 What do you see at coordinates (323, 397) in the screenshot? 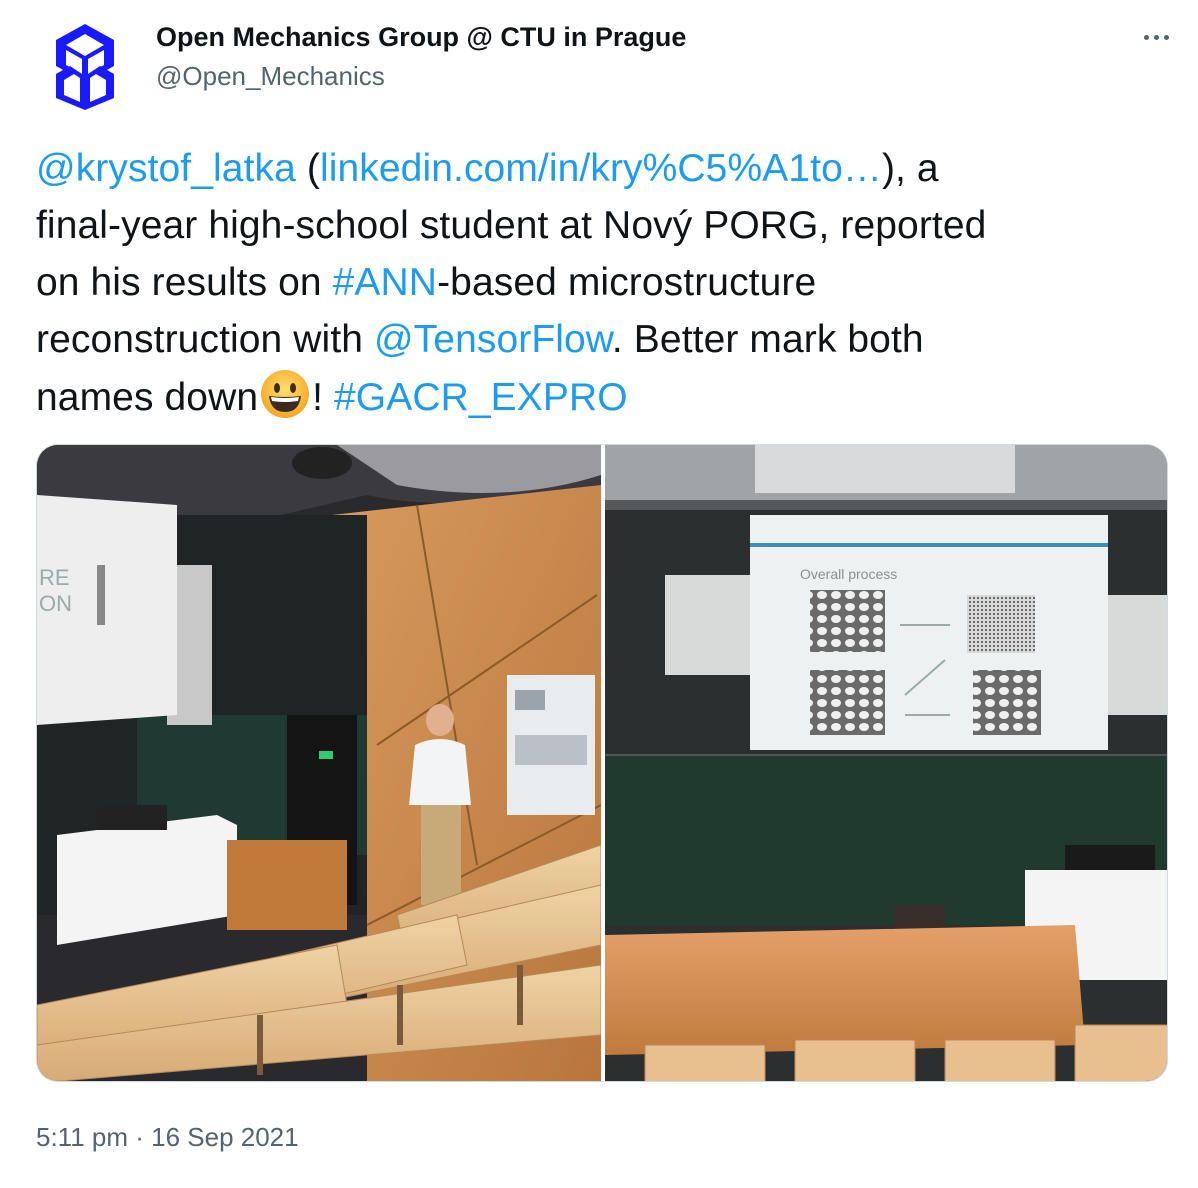
I see `tweet-text-segment: !` at bounding box center [323, 397].